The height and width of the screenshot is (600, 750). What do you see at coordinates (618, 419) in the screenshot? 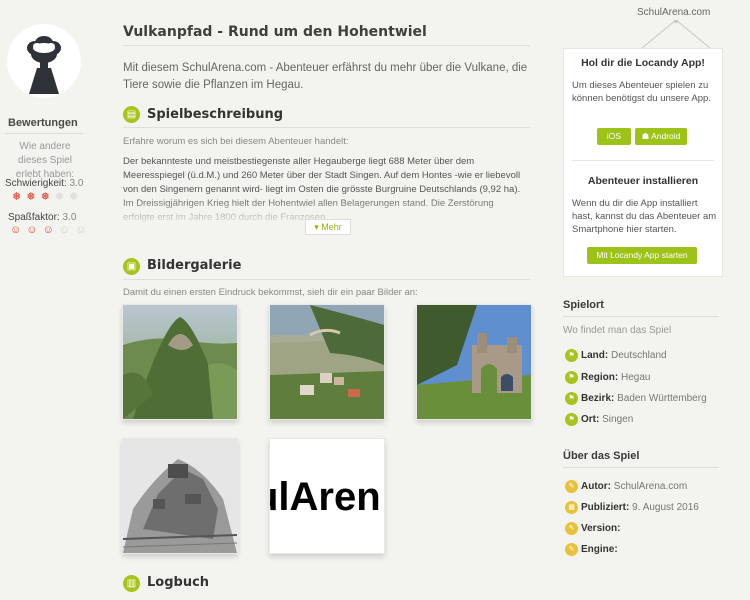
I see `item-value: Singen` at bounding box center [618, 419].